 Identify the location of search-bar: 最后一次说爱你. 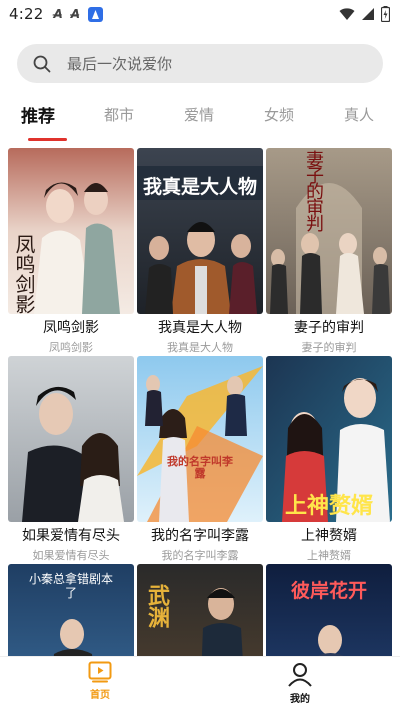
(200, 63).